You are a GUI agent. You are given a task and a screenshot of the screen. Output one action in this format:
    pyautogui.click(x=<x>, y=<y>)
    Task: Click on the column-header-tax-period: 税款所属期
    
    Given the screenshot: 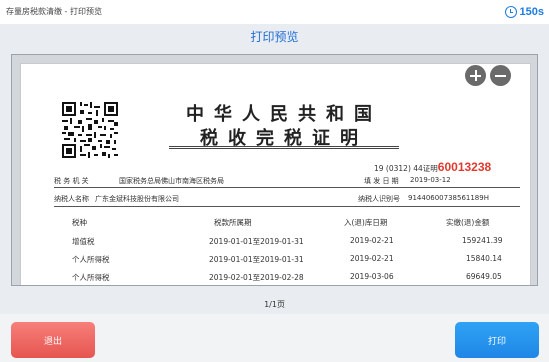 What is the action you would take?
    pyautogui.click(x=233, y=222)
    